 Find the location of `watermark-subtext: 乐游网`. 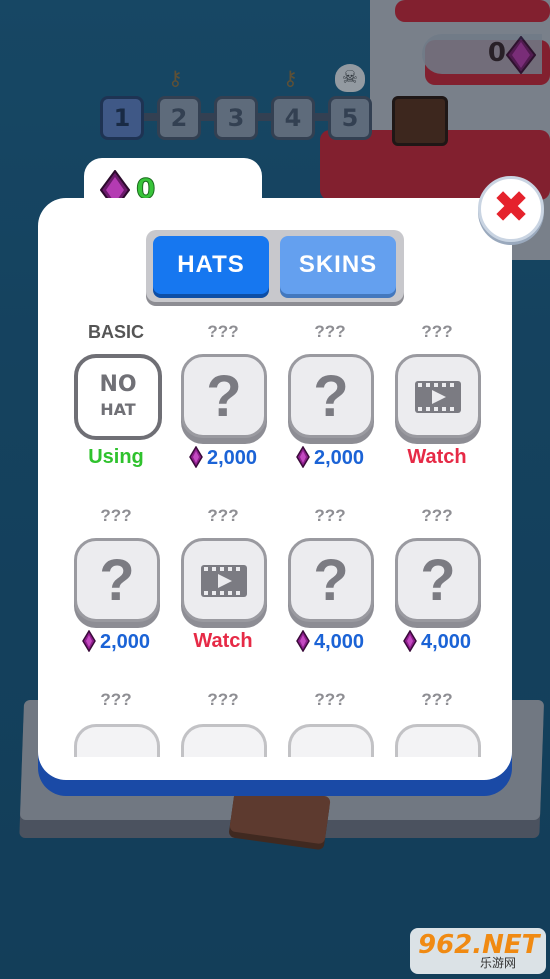

watermark-subtext: 乐游网 is located at coordinates (498, 963).